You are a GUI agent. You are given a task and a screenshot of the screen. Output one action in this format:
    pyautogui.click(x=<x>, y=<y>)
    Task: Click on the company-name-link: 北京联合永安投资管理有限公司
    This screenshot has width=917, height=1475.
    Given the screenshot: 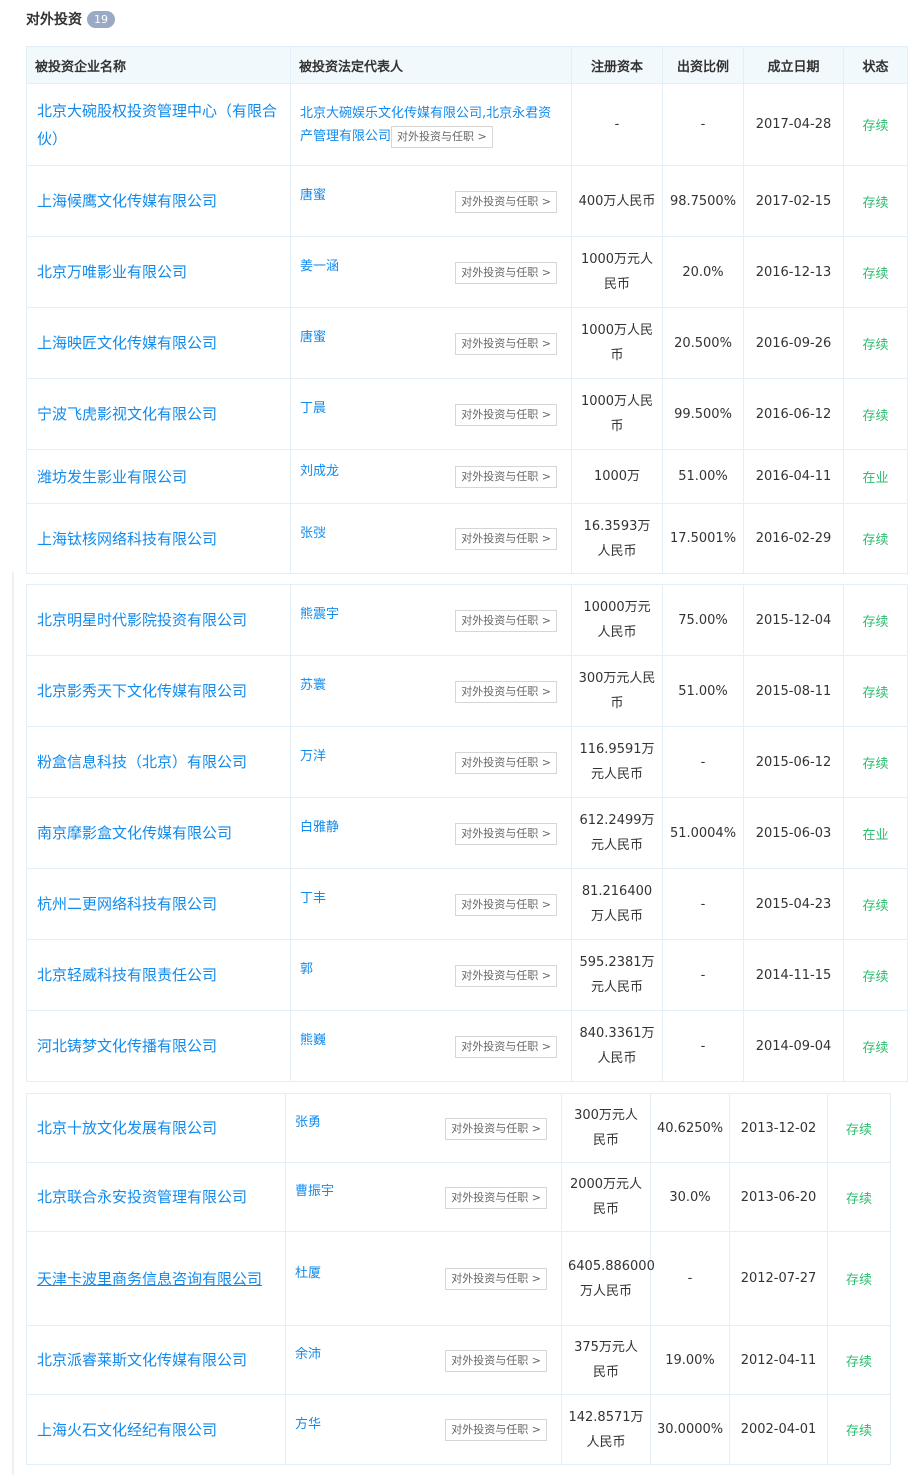 What is the action you would take?
    pyautogui.click(x=142, y=1197)
    